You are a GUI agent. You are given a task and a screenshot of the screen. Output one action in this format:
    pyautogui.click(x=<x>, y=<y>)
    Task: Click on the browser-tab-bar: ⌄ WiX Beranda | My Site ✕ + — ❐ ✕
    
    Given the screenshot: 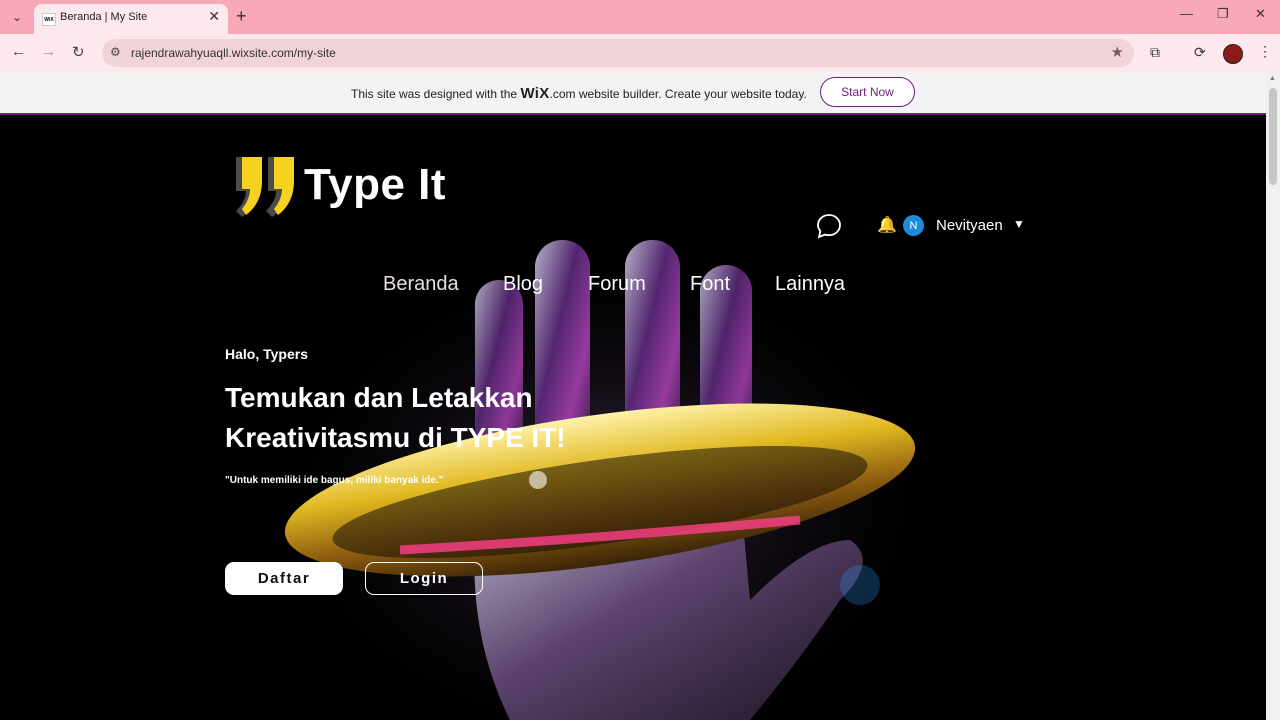 What is the action you would take?
    pyautogui.click(x=640, y=17)
    